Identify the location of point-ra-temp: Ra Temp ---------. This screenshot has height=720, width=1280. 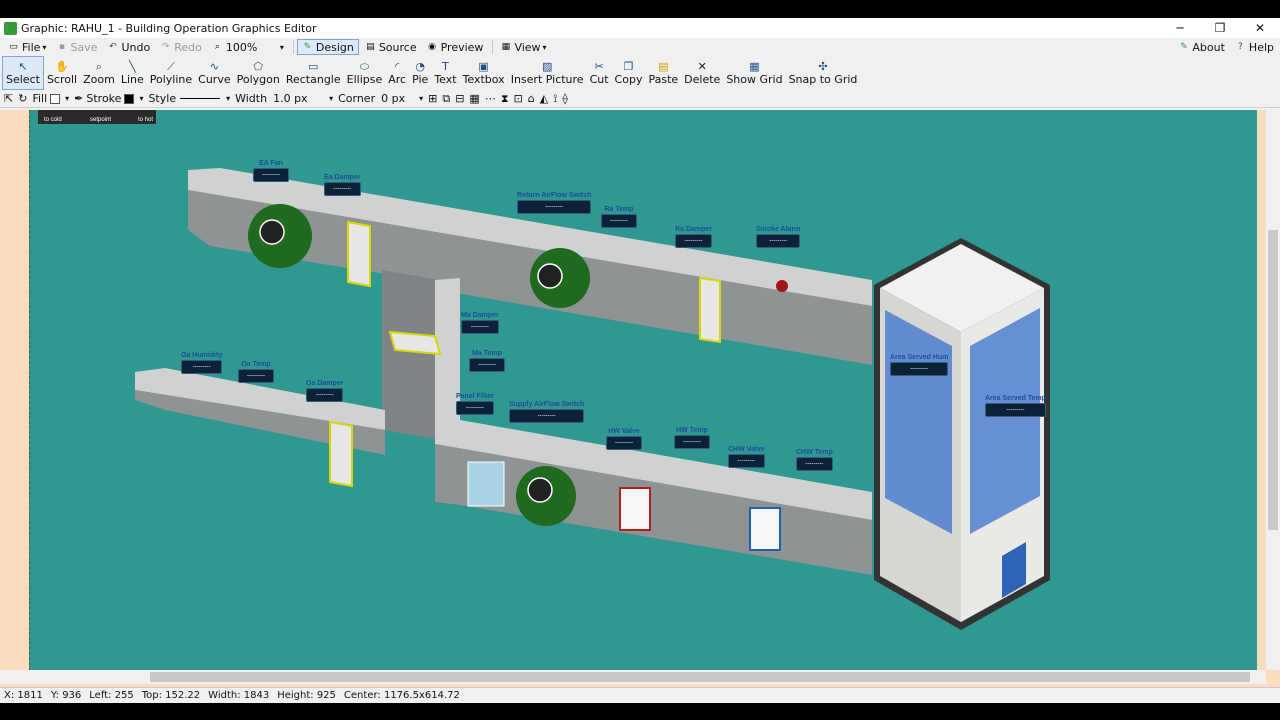
(619, 217).